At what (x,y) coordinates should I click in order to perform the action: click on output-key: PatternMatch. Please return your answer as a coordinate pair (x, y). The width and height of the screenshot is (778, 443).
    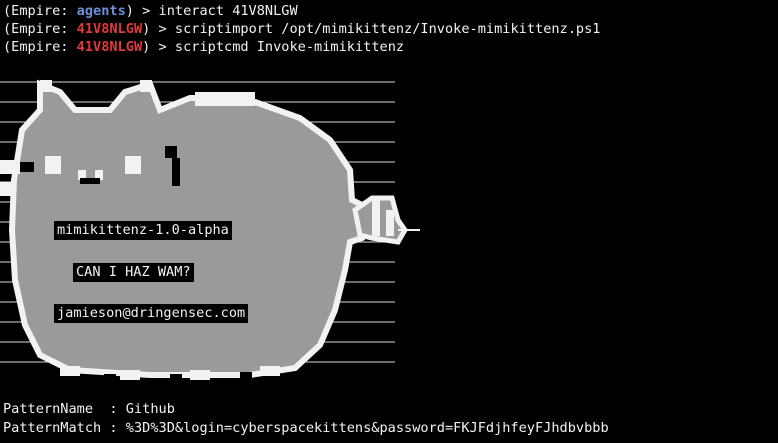
    Looking at the image, I should click on (56, 428).